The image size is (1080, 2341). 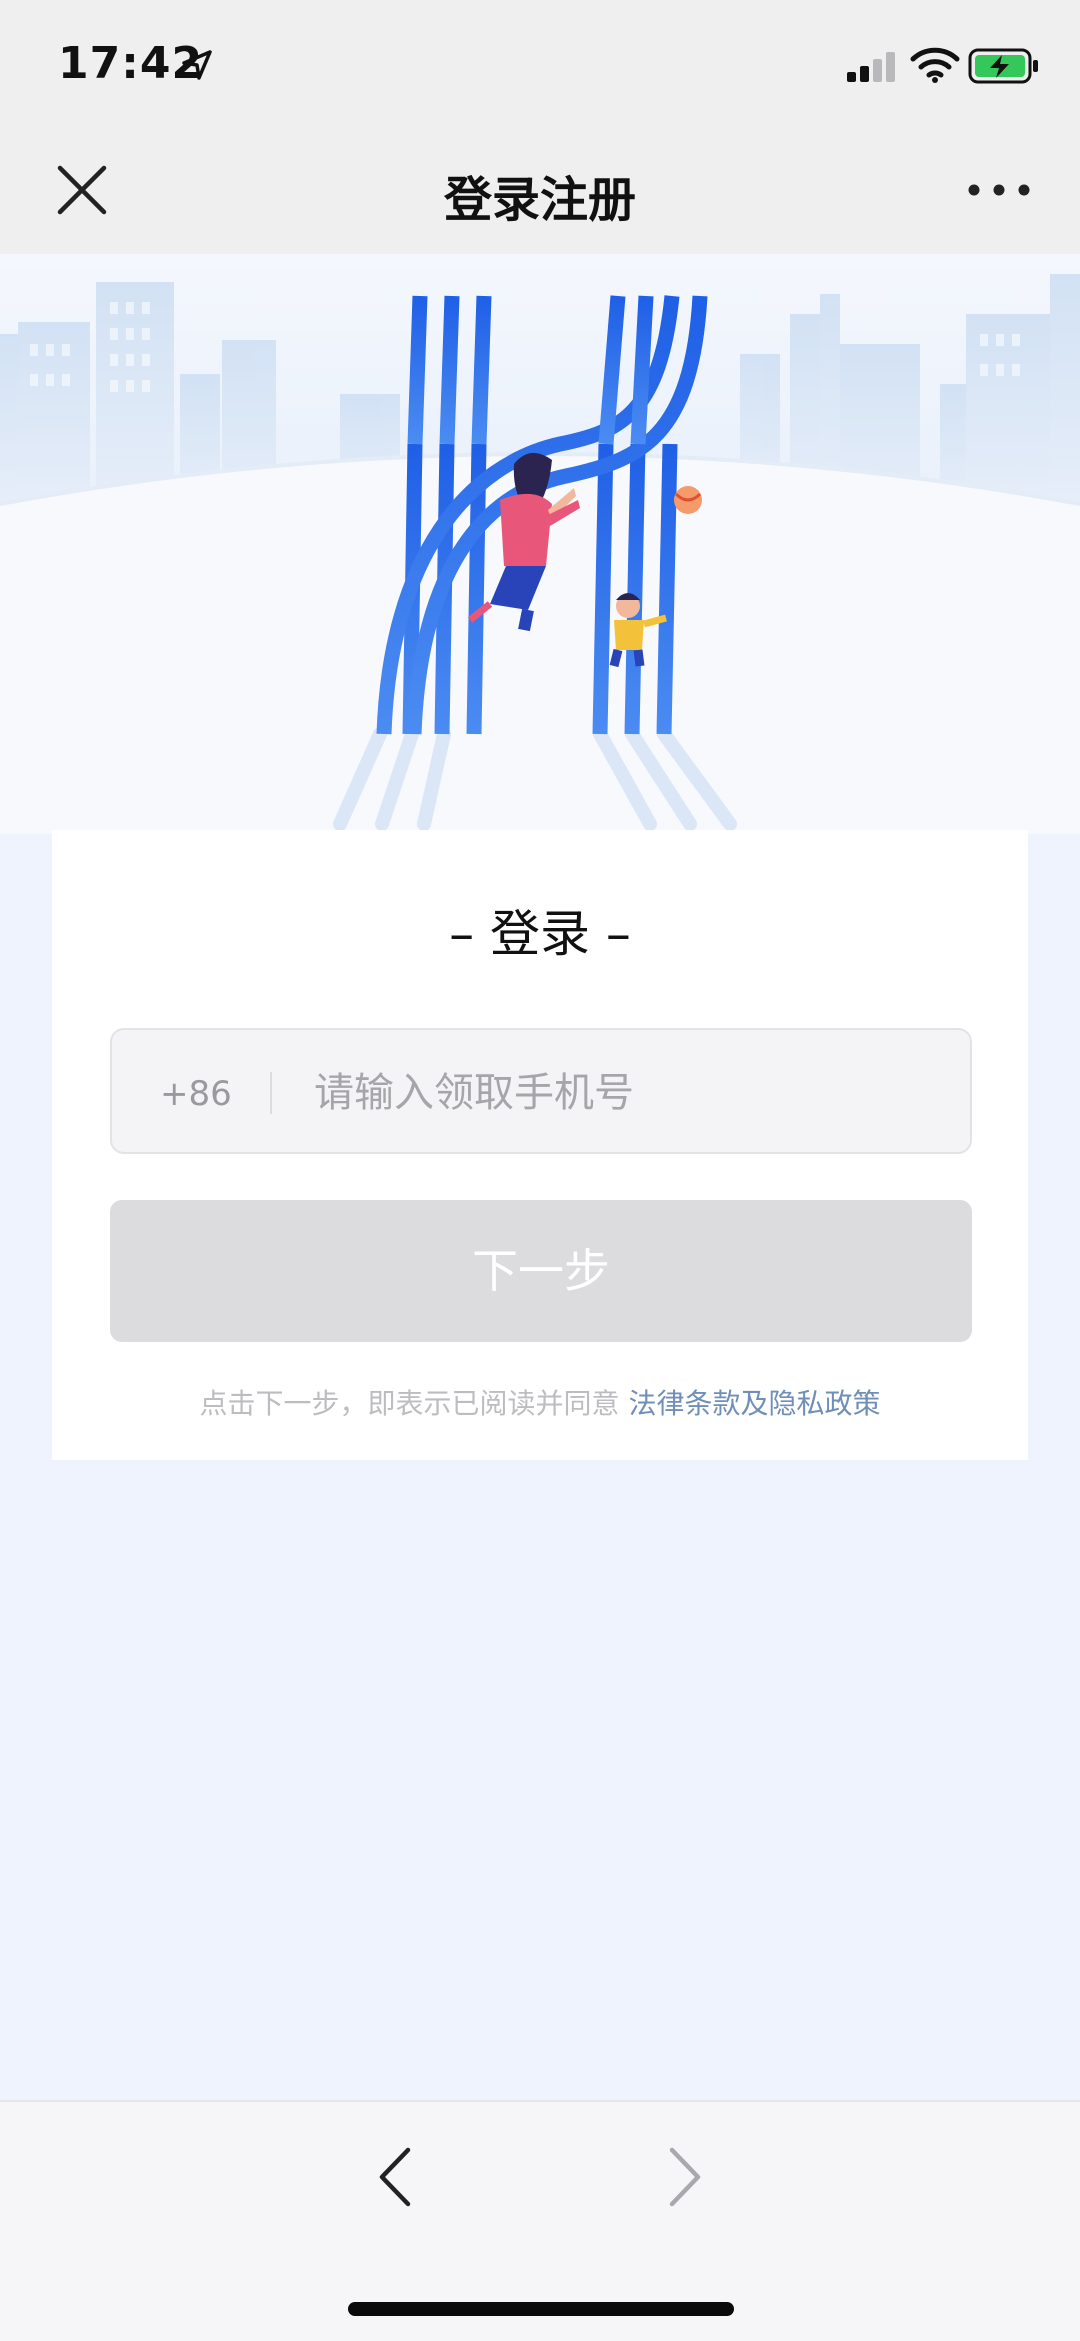 What do you see at coordinates (999, 190) in the screenshot?
I see `more-icon` at bounding box center [999, 190].